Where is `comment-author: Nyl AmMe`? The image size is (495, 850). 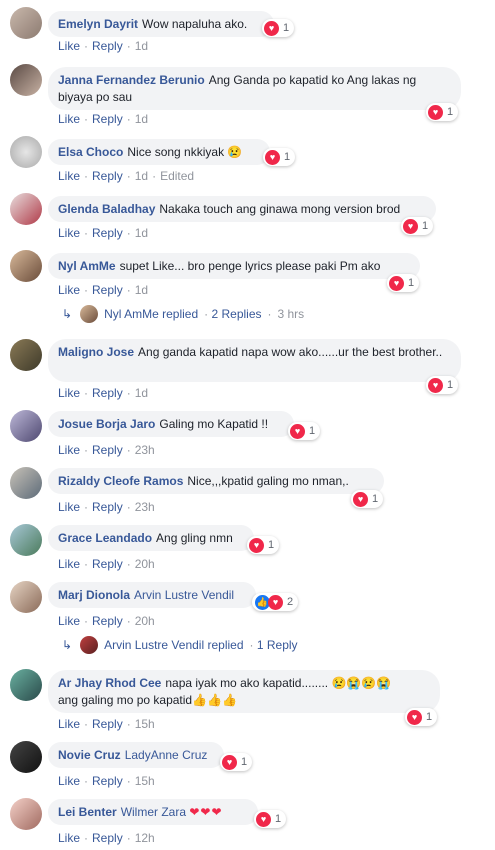
comment-author: Nyl AmMe is located at coordinates (87, 266).